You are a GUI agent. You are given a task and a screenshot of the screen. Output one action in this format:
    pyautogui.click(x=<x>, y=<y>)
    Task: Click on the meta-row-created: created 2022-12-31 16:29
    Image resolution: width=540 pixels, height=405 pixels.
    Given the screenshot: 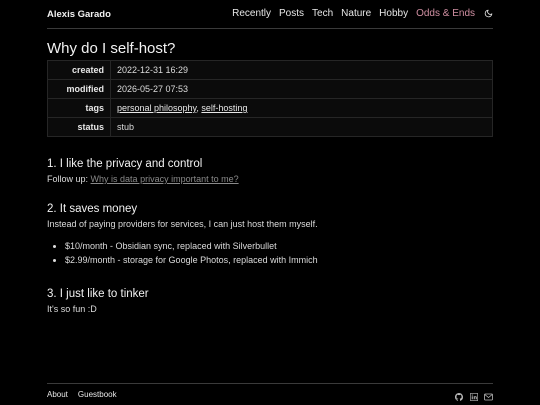 What is the action you would take?
    pyautogui.click(x=270, y=70)
    